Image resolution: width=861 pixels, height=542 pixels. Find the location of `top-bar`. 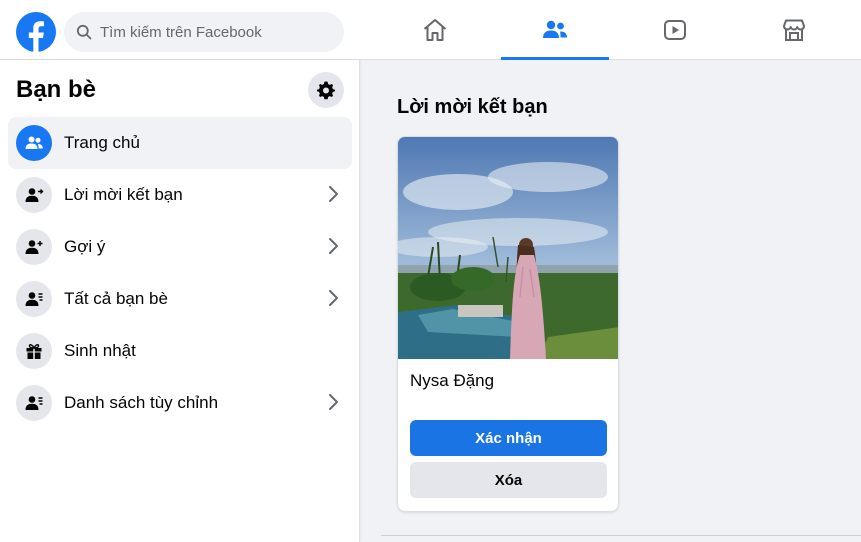

top-bar is located at coordinates (430, 30).